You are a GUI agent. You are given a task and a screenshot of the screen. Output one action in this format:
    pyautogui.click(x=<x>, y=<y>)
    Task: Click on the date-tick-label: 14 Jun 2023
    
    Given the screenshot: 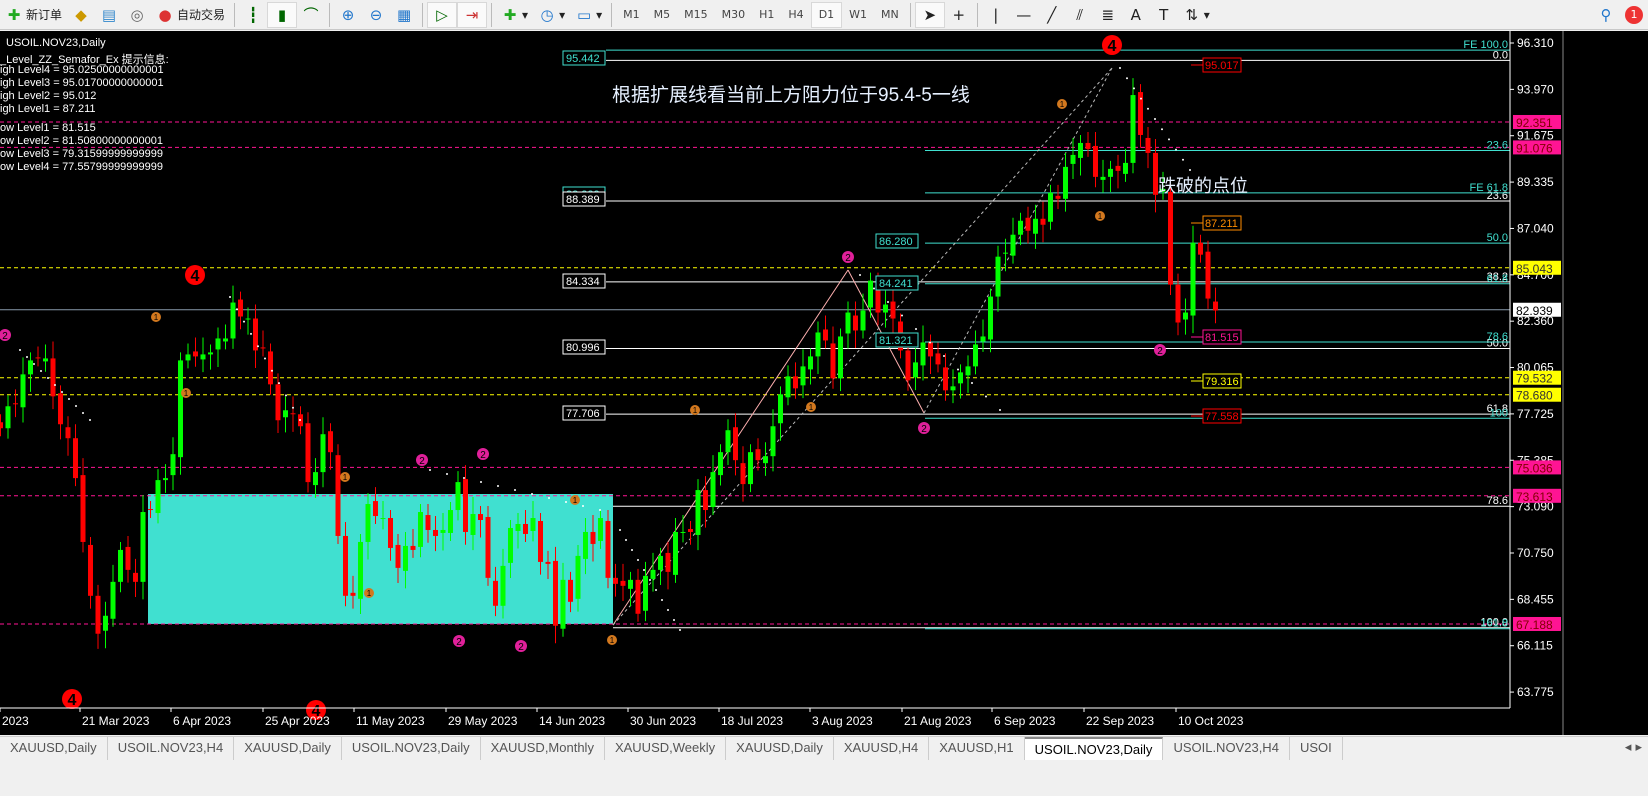 What is the action you would take?
    pyautogui.click(x=572, y=721)
    